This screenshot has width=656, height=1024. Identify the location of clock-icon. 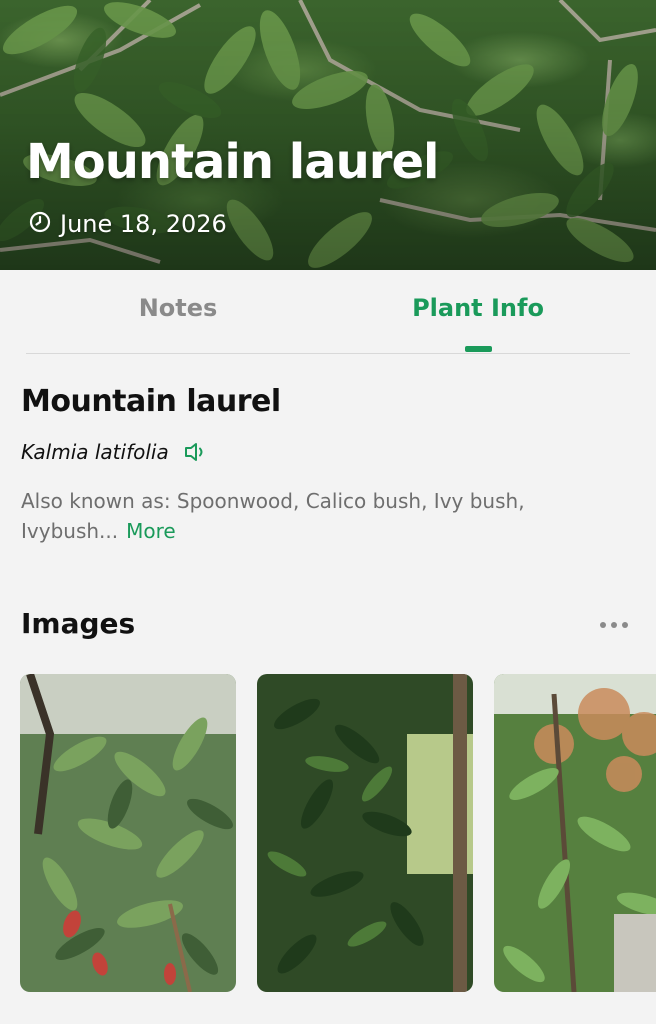
(40, 223).